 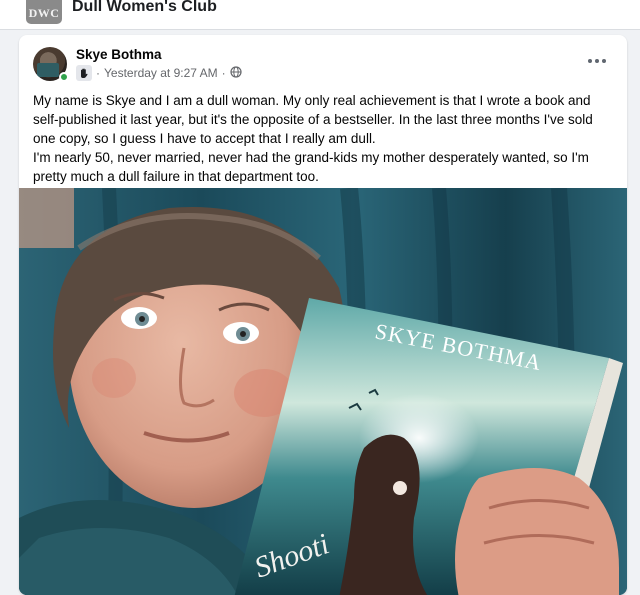 I want to click on group-name-link: Dull Women's Club, so click(x=144, y=8).